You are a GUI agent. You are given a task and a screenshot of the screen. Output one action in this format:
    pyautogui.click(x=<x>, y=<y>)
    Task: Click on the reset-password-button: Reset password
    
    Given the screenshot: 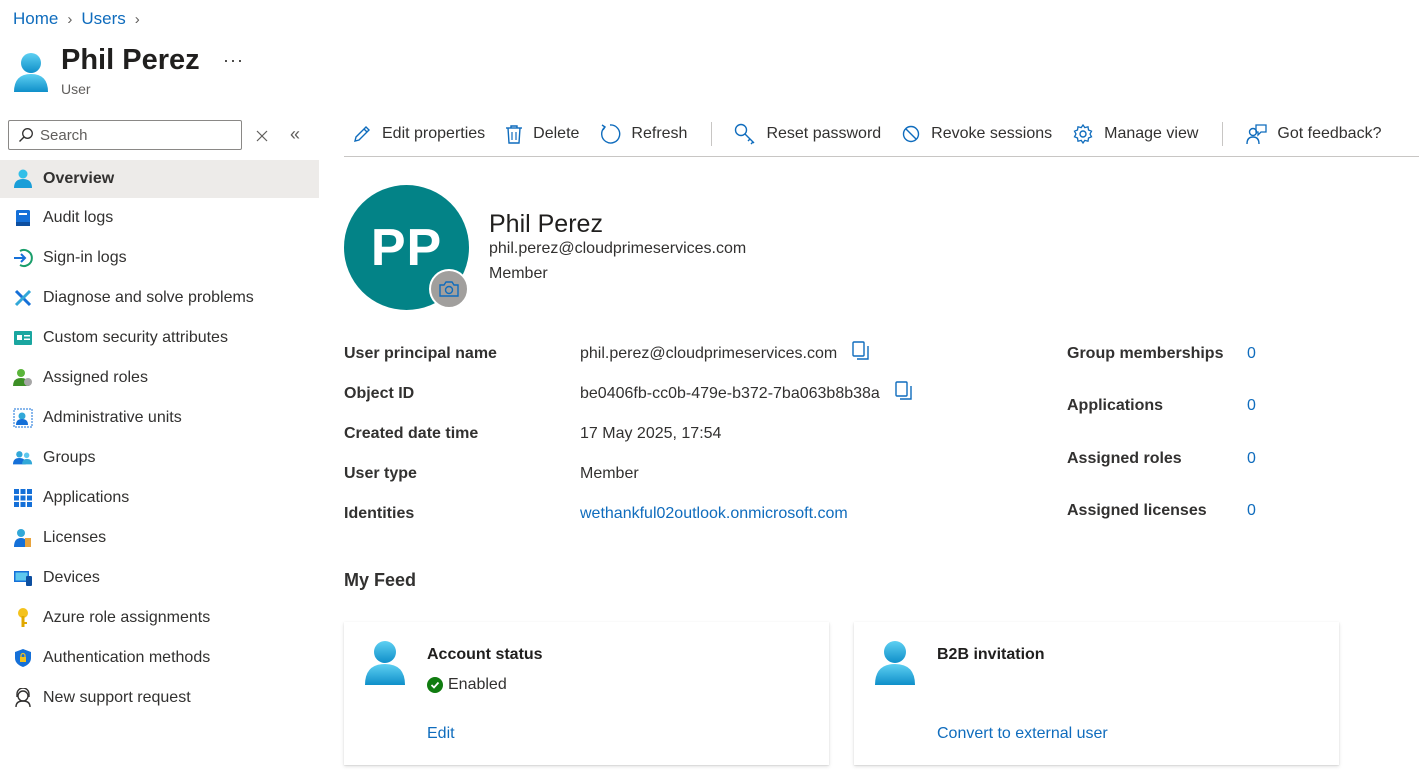 What is the action you would take?
    pyautogui.click(x=807, y=134)
    